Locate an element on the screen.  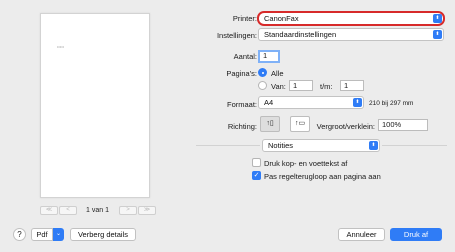
pages-all-label: Alle is located at coordinates (277, 73).